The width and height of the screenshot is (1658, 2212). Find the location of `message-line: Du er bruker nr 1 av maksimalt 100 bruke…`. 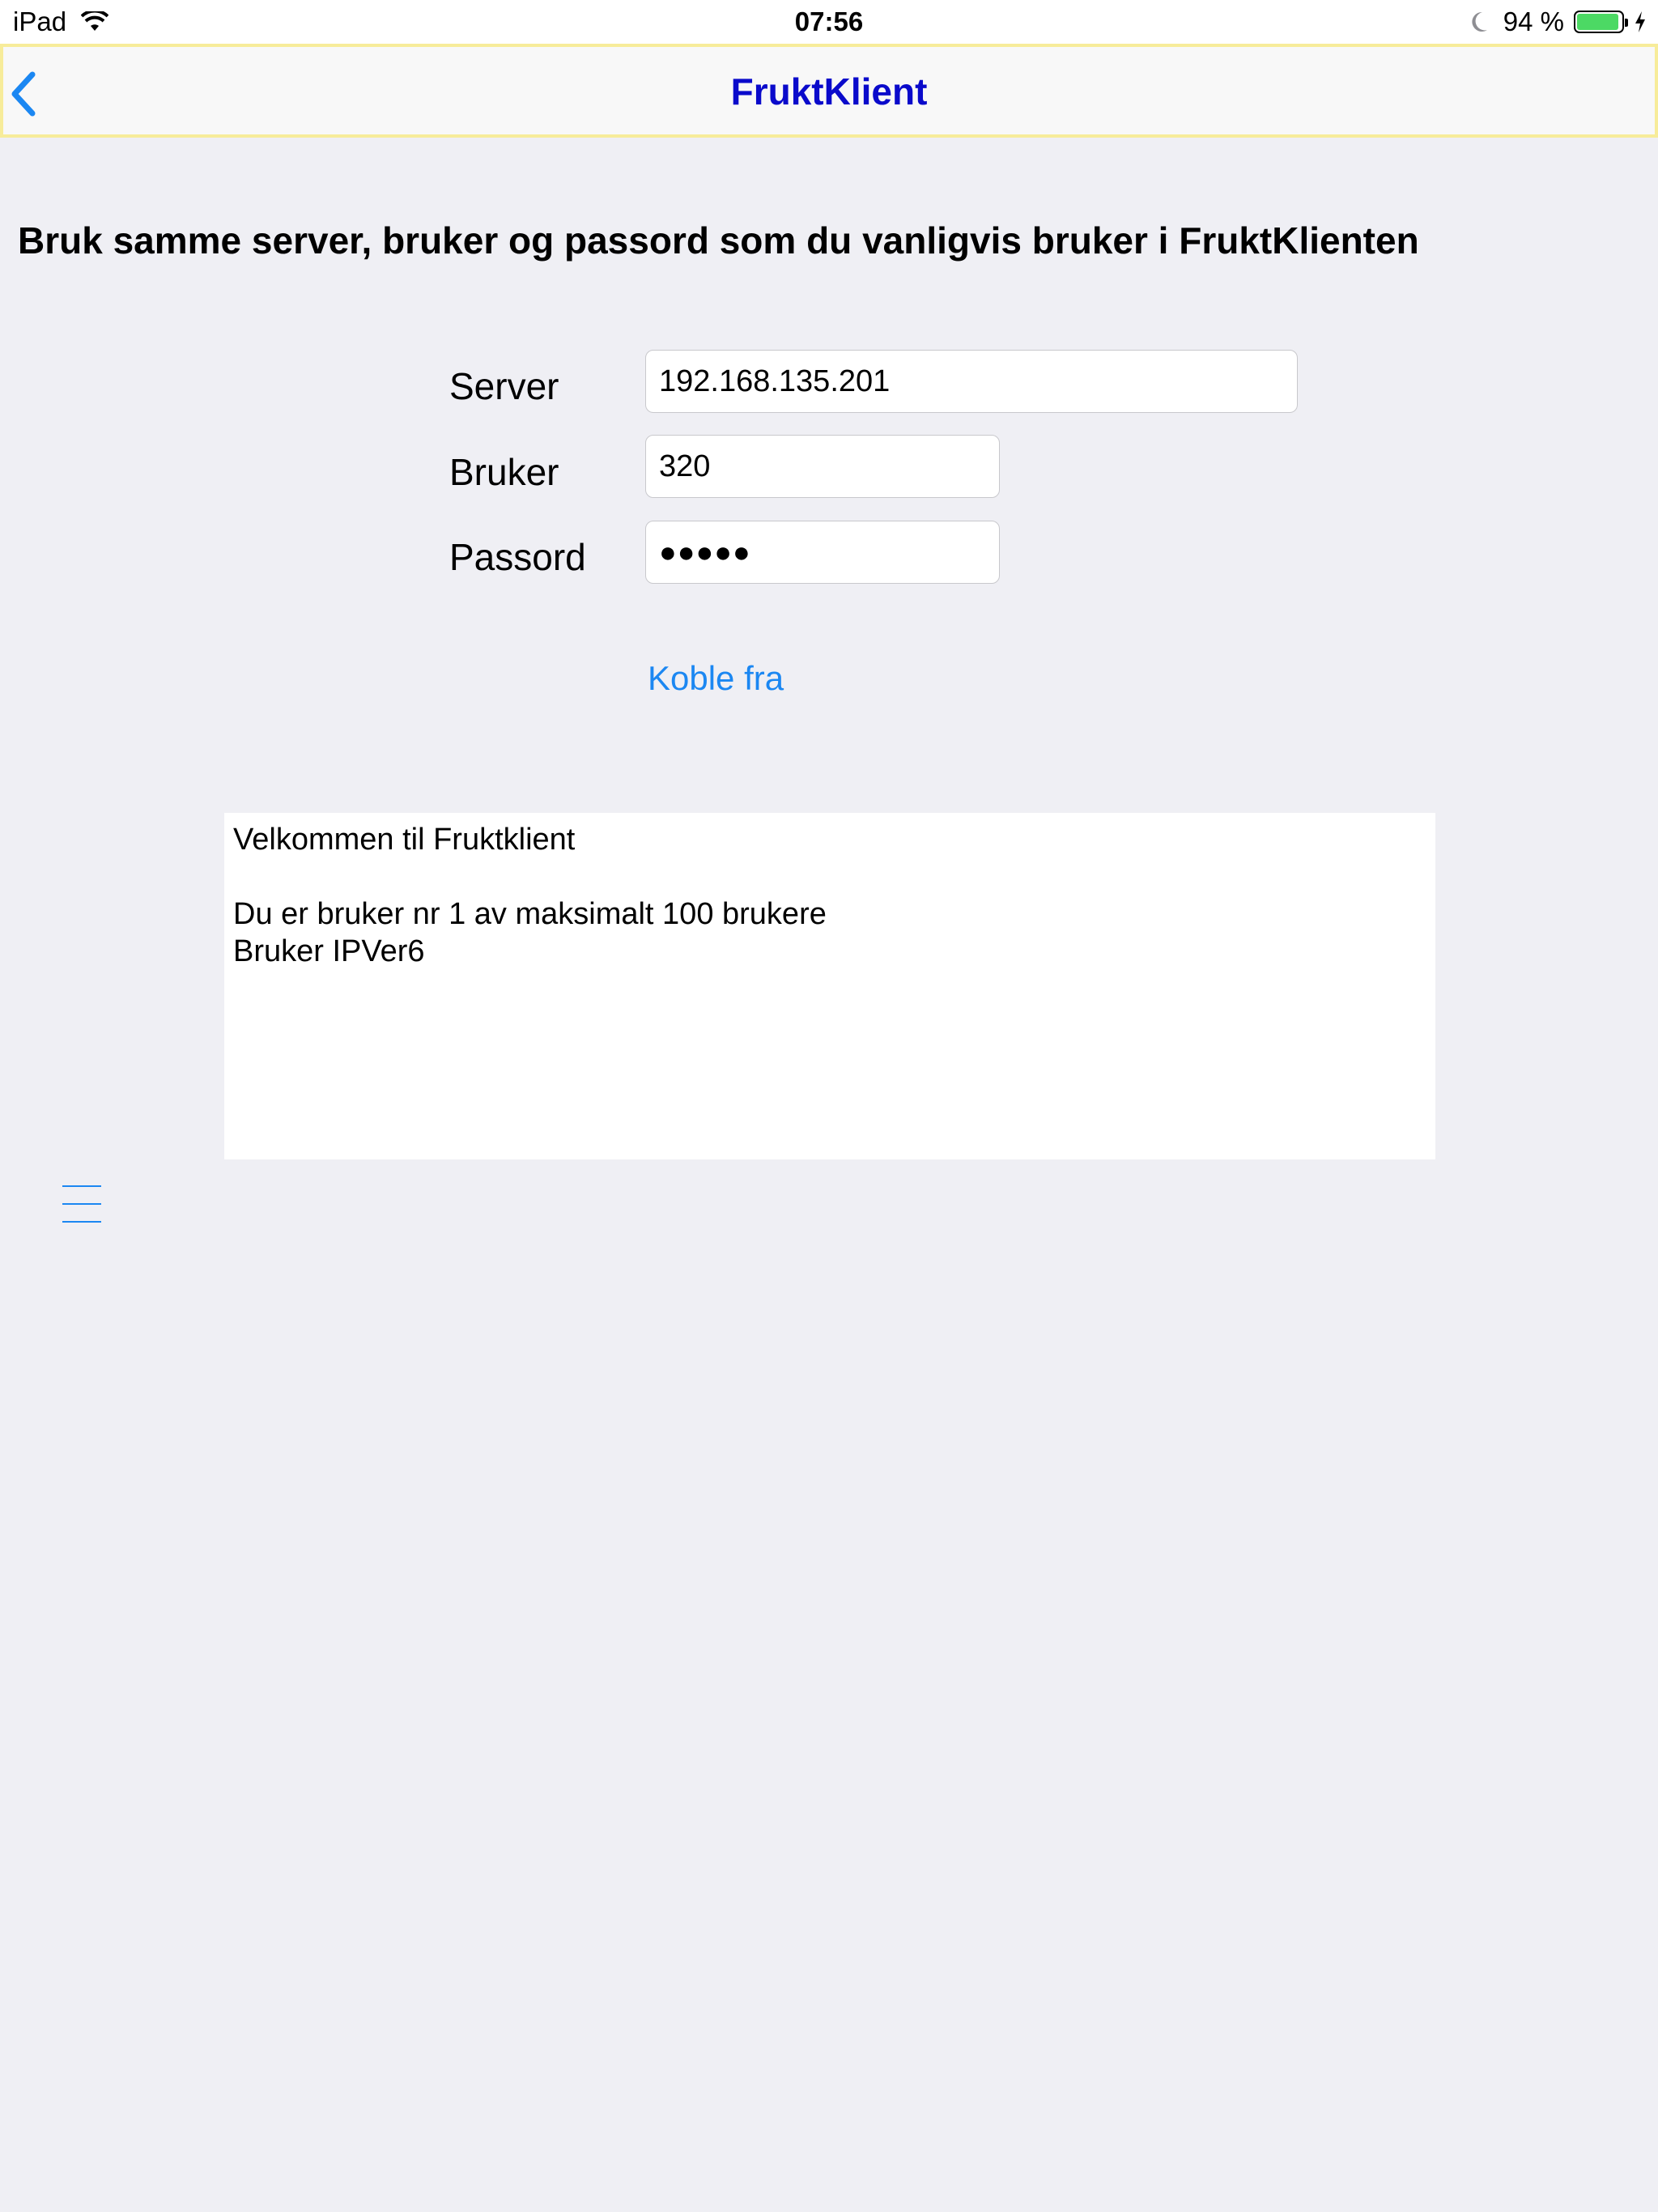

message-line: Du er bruker nr 1 av maksimalt 100 bruke… is located at coordinates (530, 914).